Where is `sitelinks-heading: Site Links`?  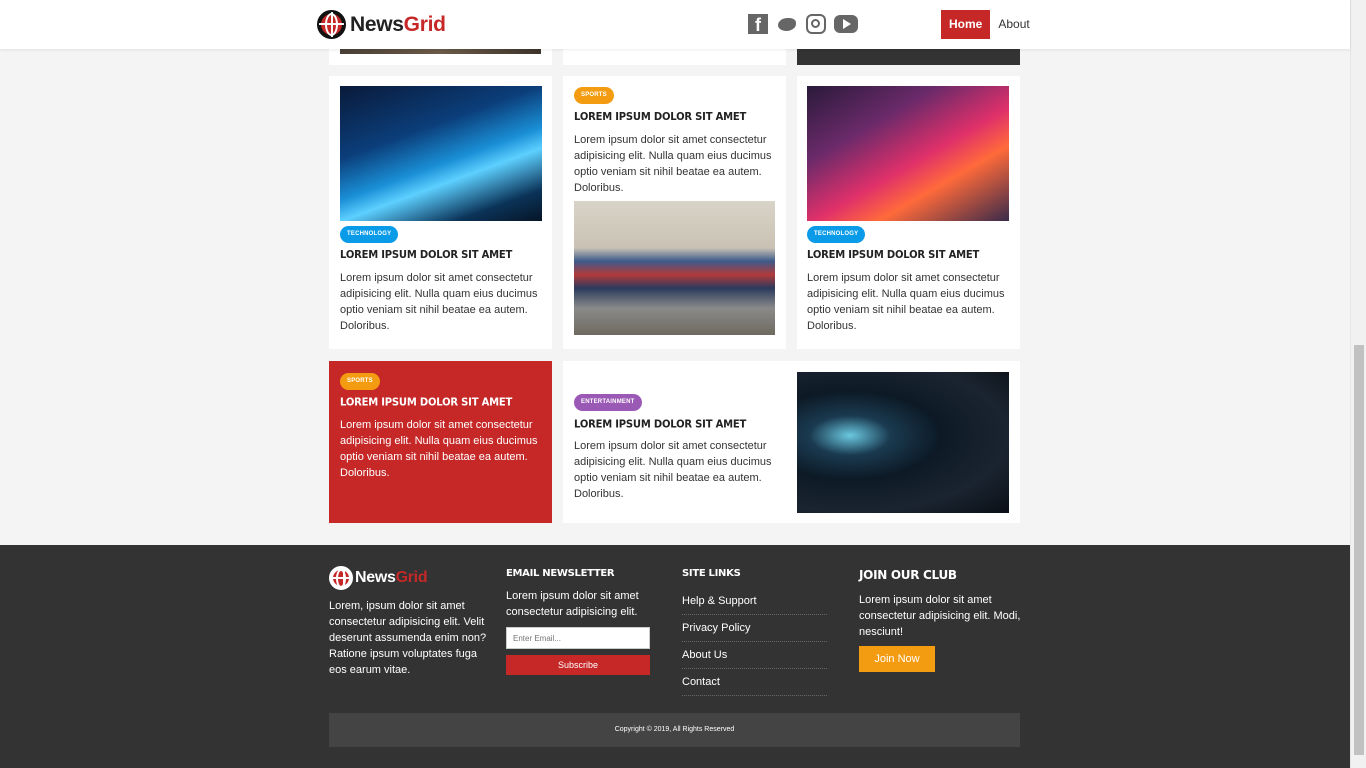 sitelinks-heading: Site Links is located at coordinates (711, 573).